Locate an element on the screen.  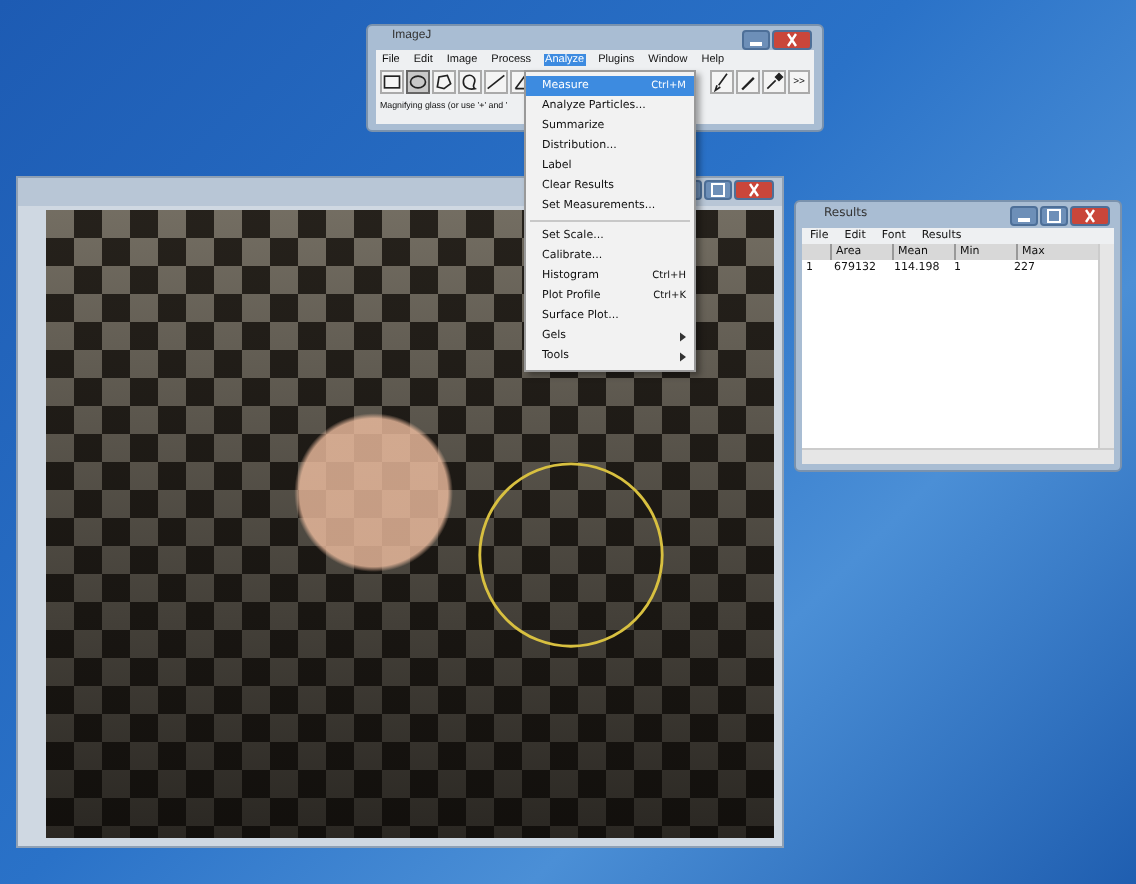
horizontal-scrollbar is located at coordinates (958, 456).